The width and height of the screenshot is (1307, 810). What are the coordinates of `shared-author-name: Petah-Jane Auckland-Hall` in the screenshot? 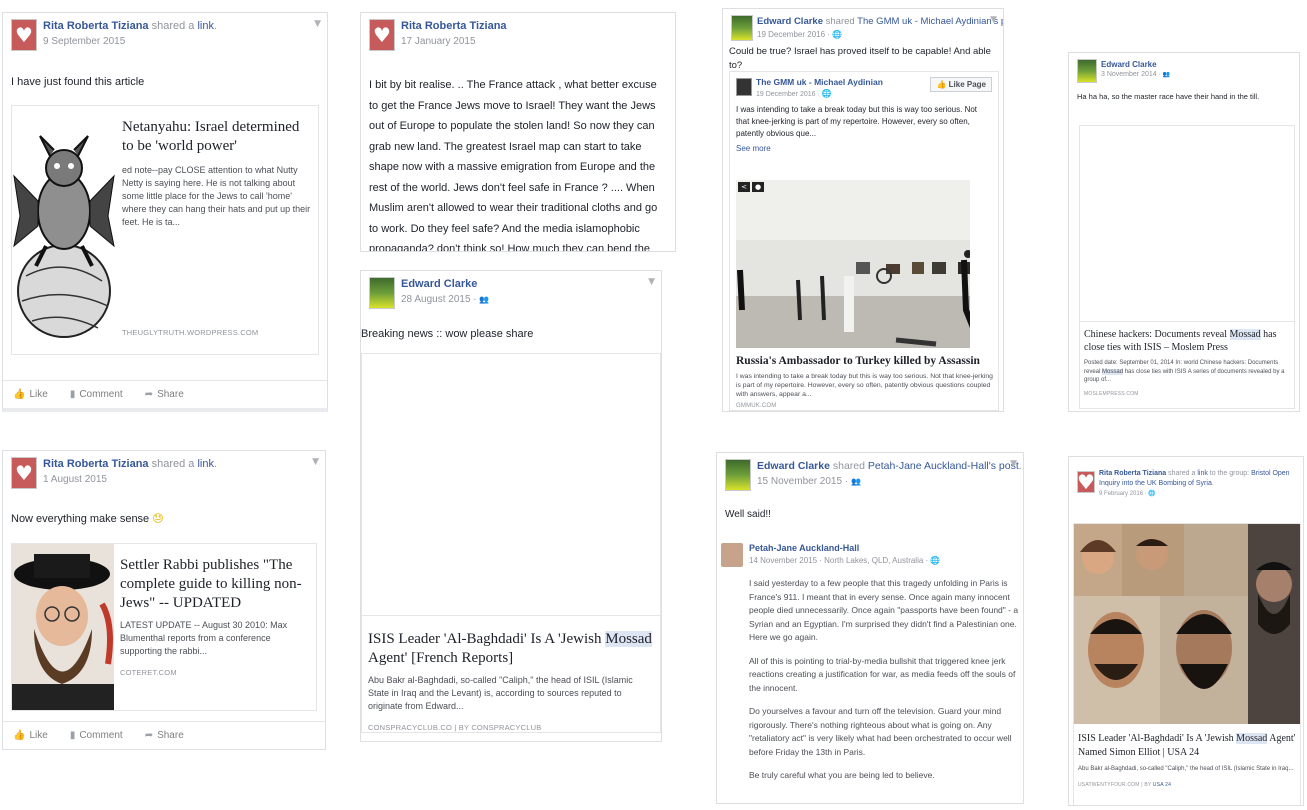 It's located at (885, 548).